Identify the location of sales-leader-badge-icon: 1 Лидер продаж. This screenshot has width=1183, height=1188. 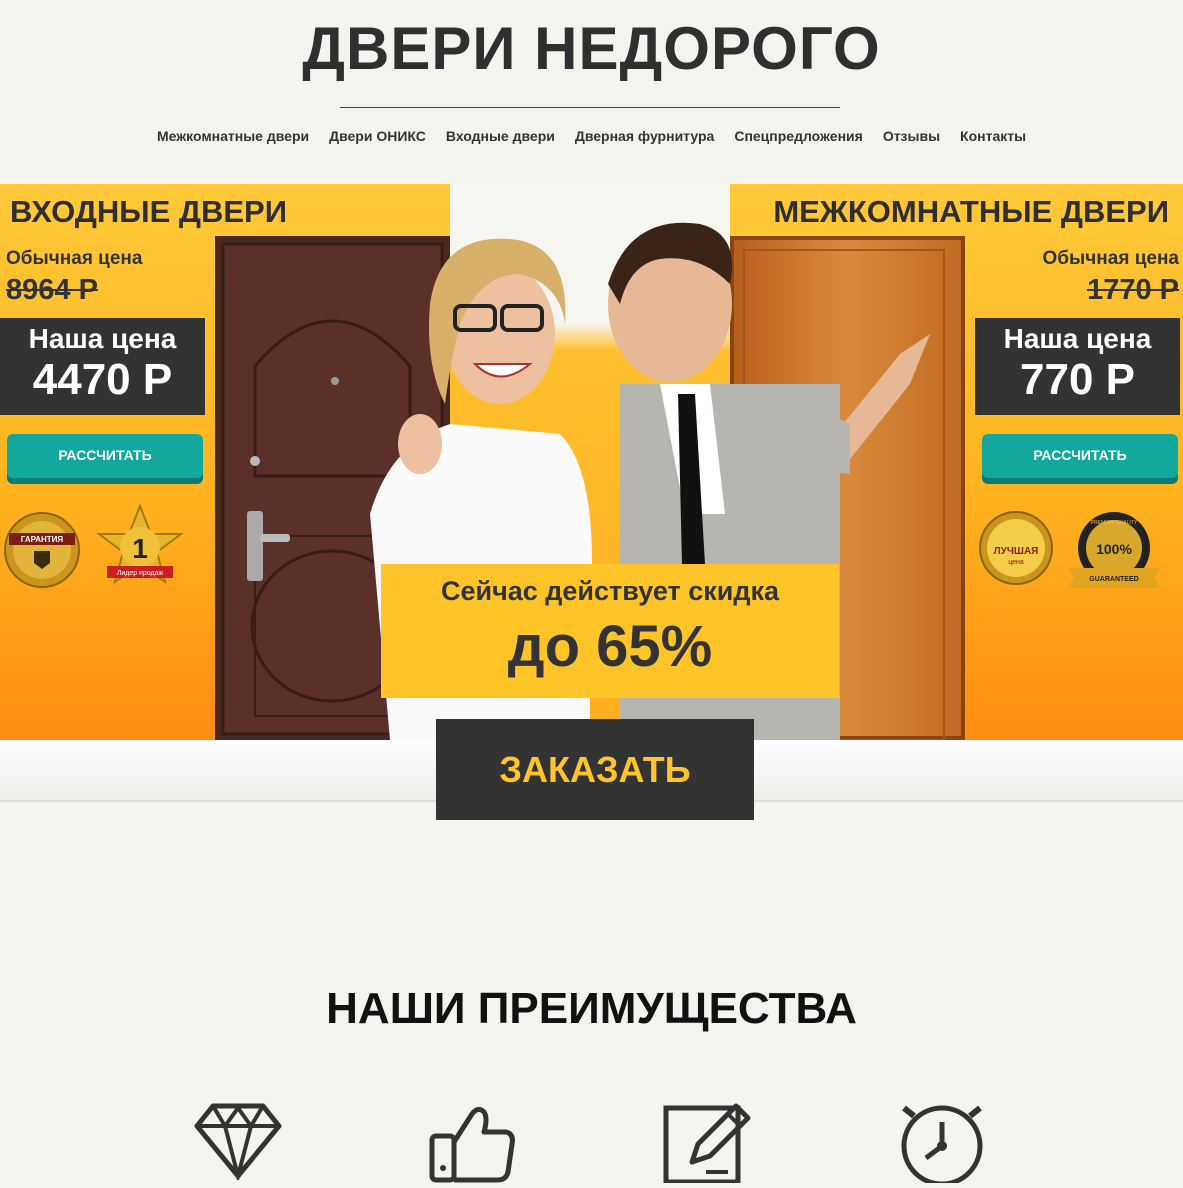
(140, 547).